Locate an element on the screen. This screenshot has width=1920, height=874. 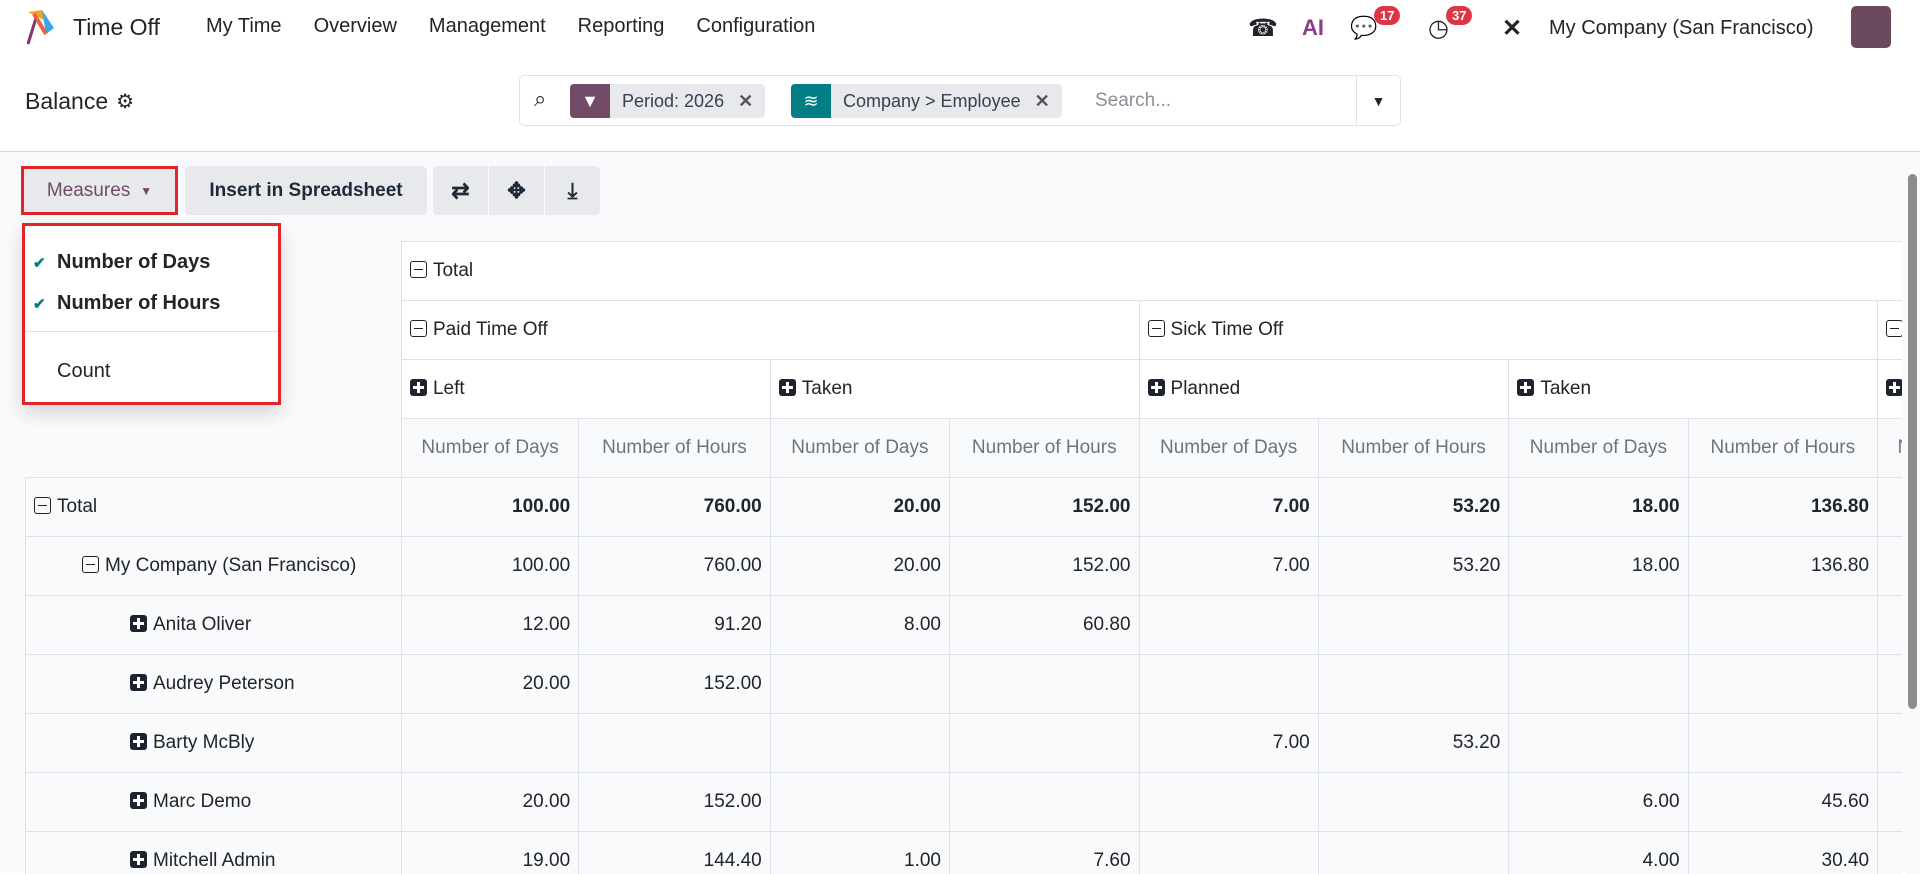
measure-number-of-hours: ✔Number of Hours is located at coordinates (151, 303).